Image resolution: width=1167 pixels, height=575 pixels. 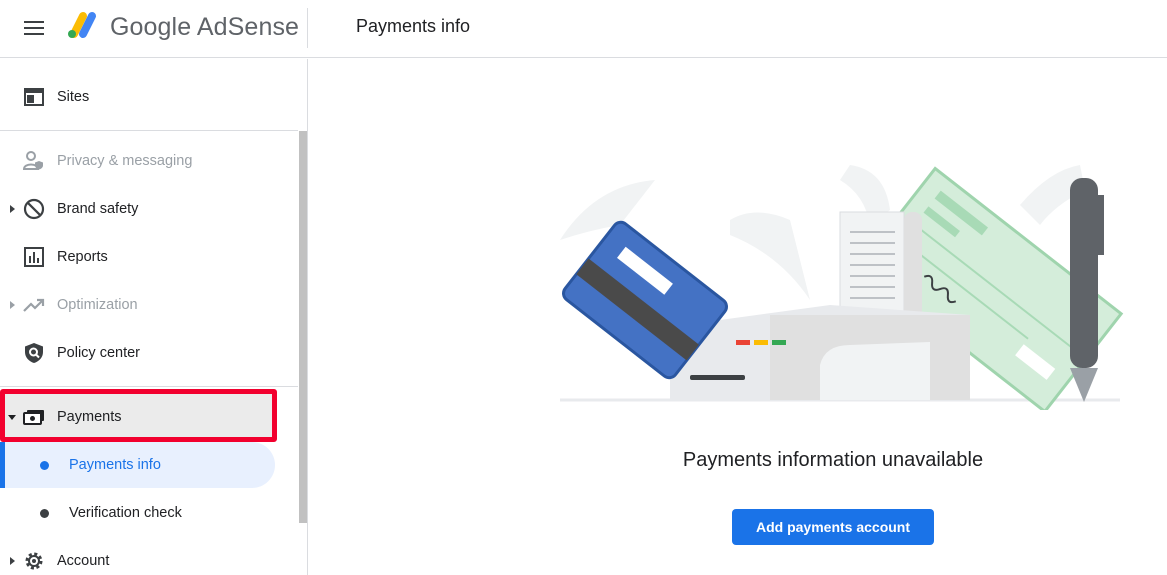 I want to click on sidebar-subitem-label: Payments info, so click(x=115, y=465).